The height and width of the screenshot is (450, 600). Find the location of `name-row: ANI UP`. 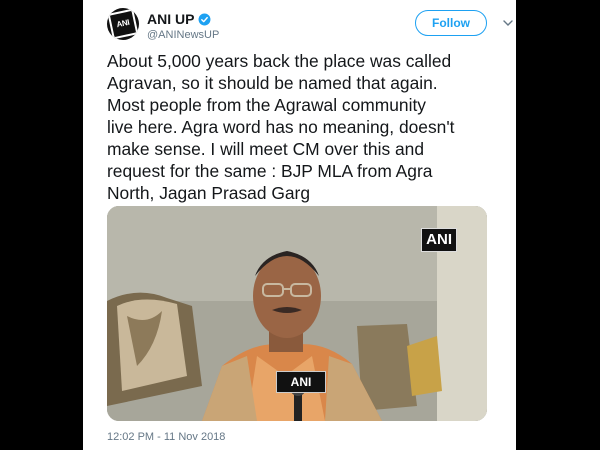

name-row: ANI UP is located at coordinates (179, 19).